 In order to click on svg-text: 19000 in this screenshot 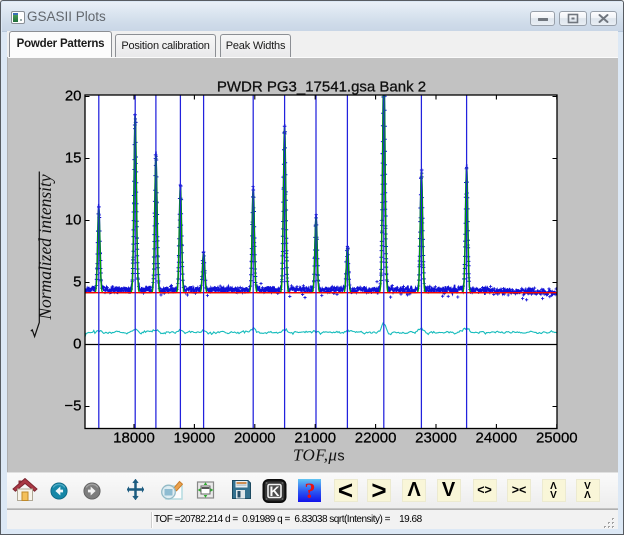, I will do `click(195, 438)`.